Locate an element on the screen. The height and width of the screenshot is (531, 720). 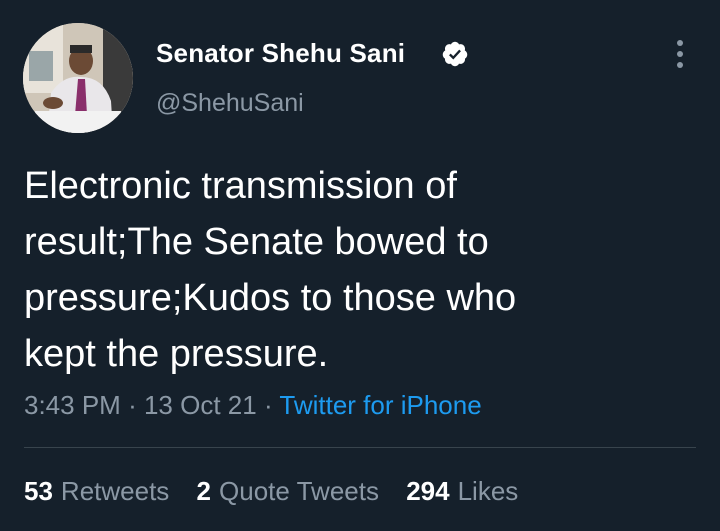
tweet-text-line: pressure;Kudos to those who is located at coordinates (270, 298).